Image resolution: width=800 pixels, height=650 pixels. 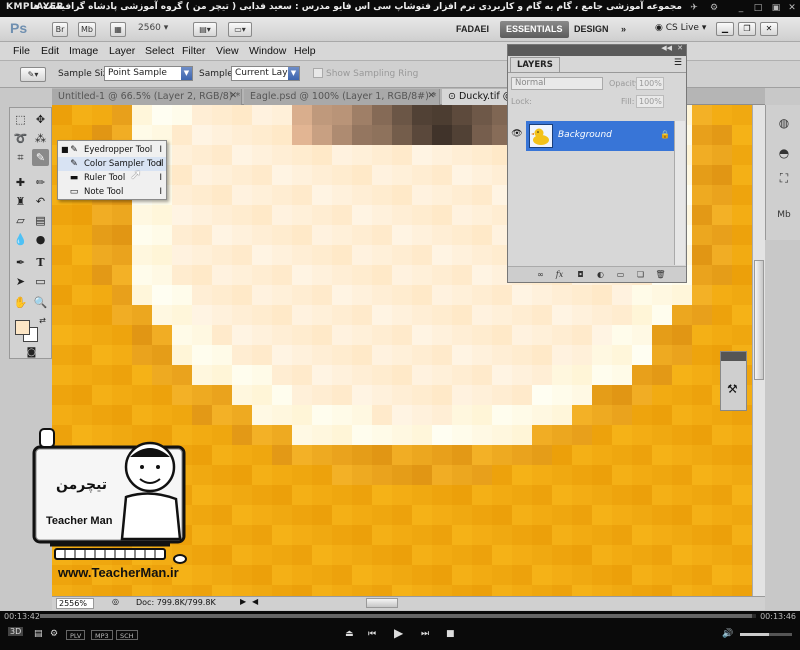 What do you see at coordinates (20, 262) in the screenshot?
I see `pen-tool-icon: ✒` at bounding box center [20, 262].